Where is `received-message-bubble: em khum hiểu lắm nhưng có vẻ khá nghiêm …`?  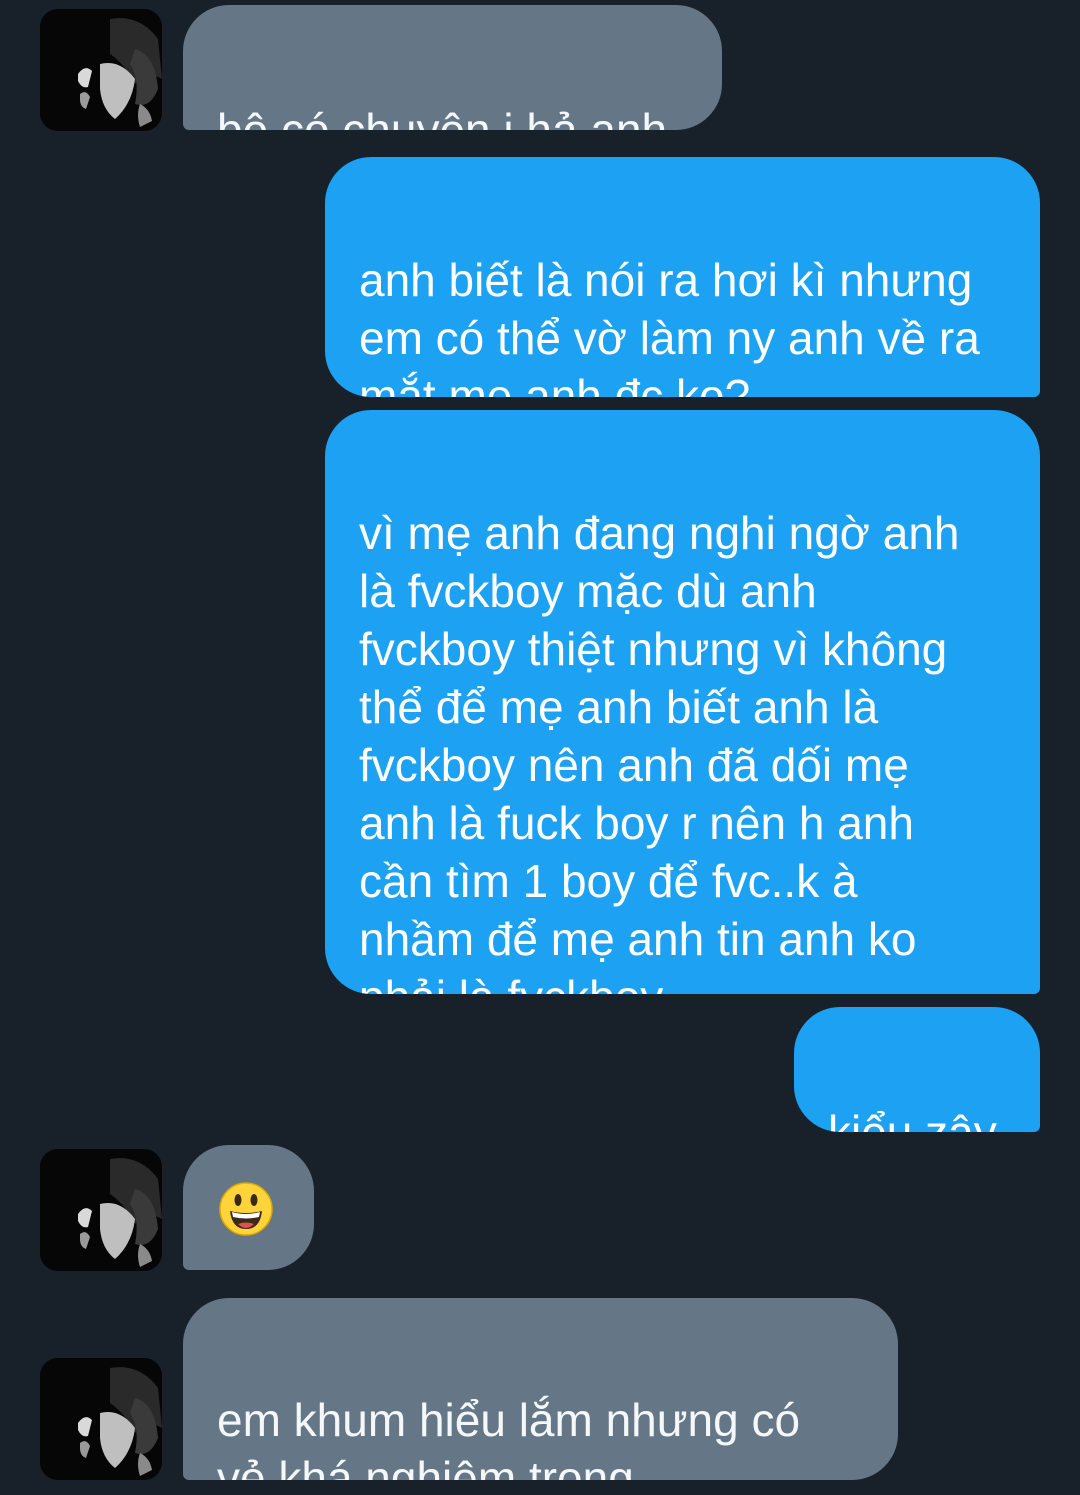
received-message-bubble: em khum hiểu lắm nhưng có vẻ khá nghiêm … is located at coordinates (540, 1389).